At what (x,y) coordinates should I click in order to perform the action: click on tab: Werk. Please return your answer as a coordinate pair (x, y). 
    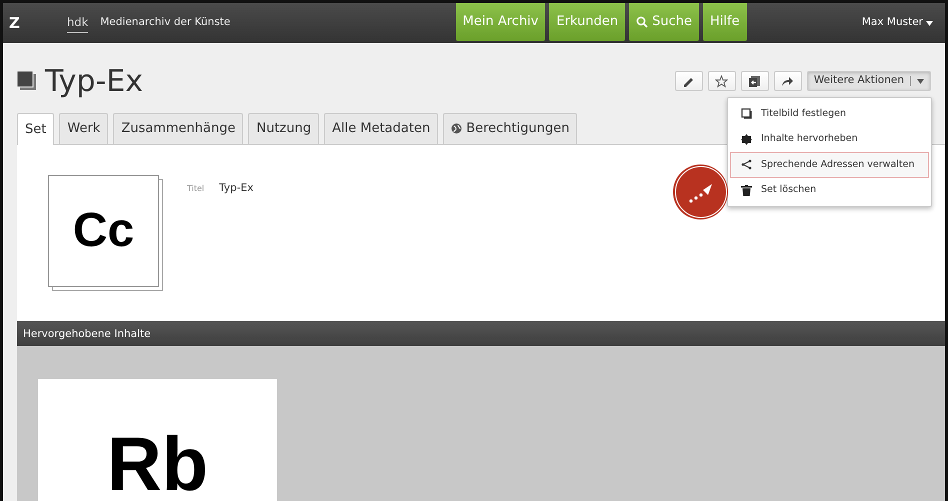
    Looking at the image, I should click on (83, 128).